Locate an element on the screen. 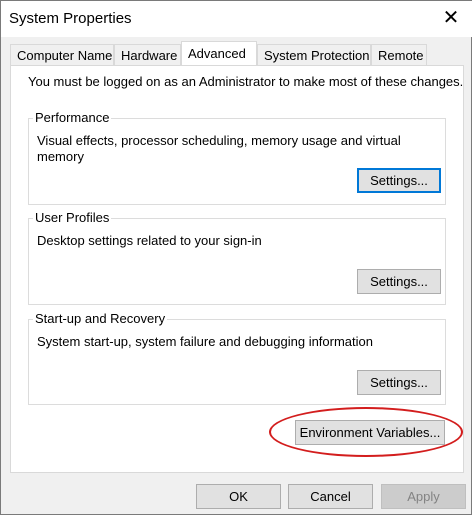 The width and height of the screenshot is (474, 517). tab-system-protection: System Protection is located at coordinates (314, 54).